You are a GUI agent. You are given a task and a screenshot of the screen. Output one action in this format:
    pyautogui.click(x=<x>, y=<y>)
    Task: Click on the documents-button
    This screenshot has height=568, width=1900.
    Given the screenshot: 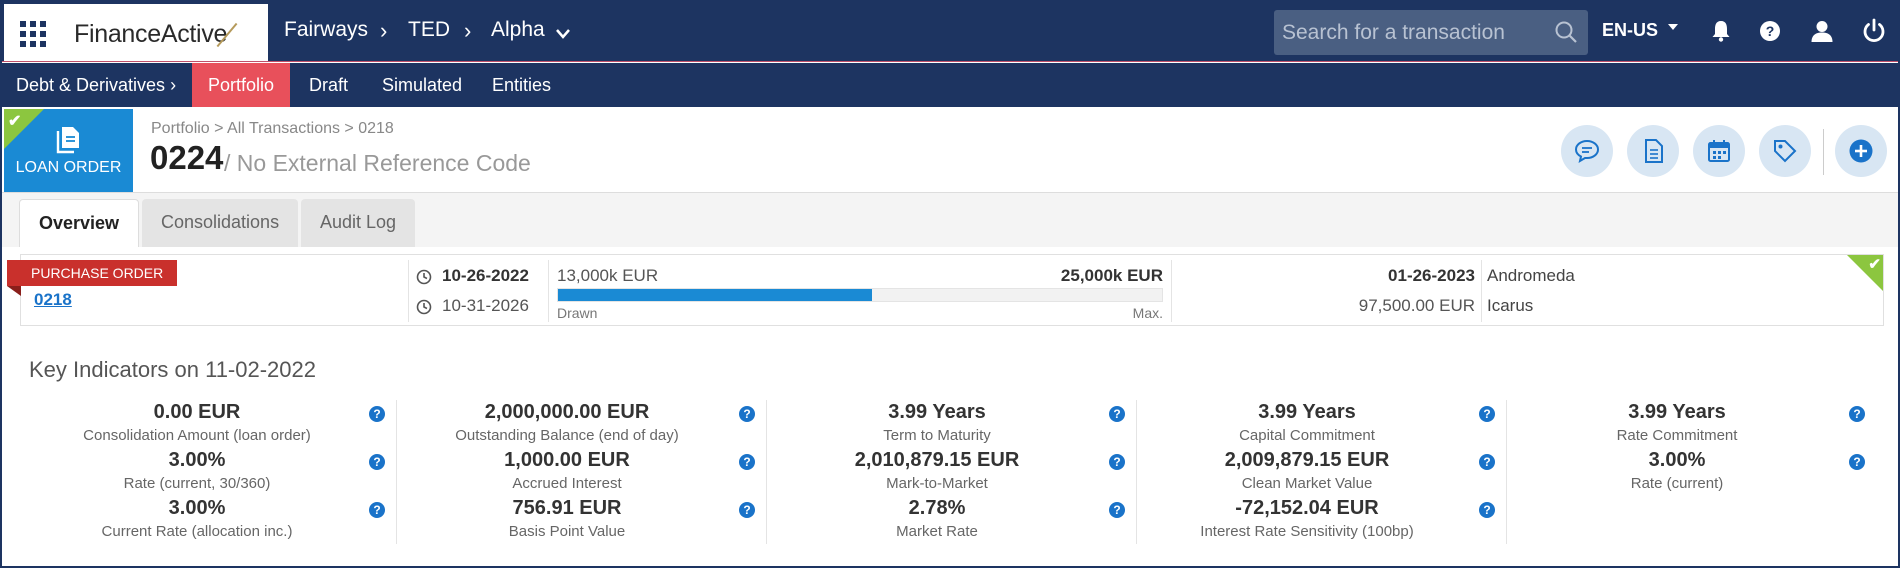 What is the action you would take?
    pyautogui.click(x=1653, y=151)
    